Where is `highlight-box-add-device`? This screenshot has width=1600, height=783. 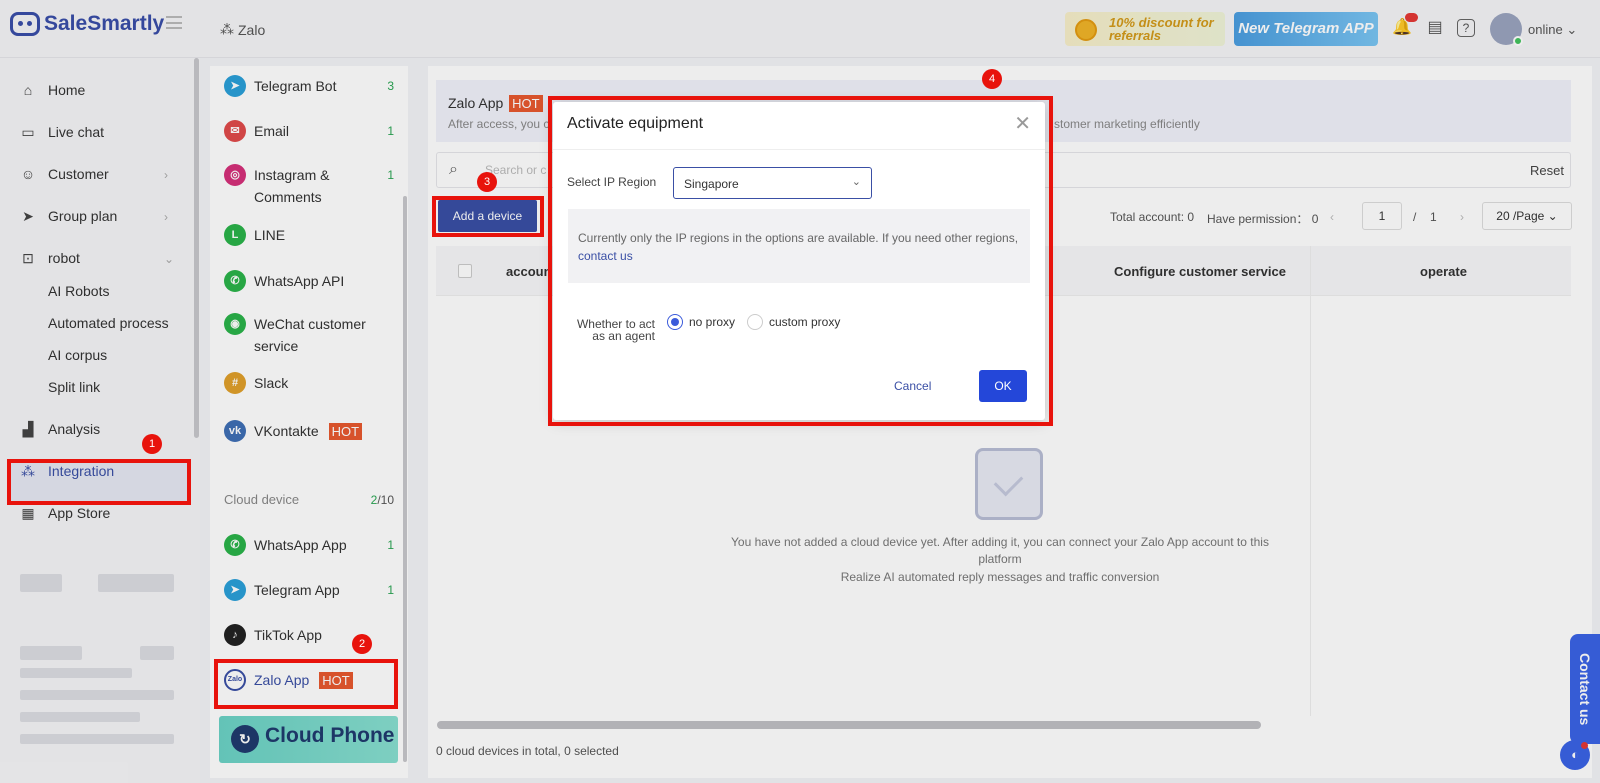 highlight-box-add-device is located at coordinates (488, 216).